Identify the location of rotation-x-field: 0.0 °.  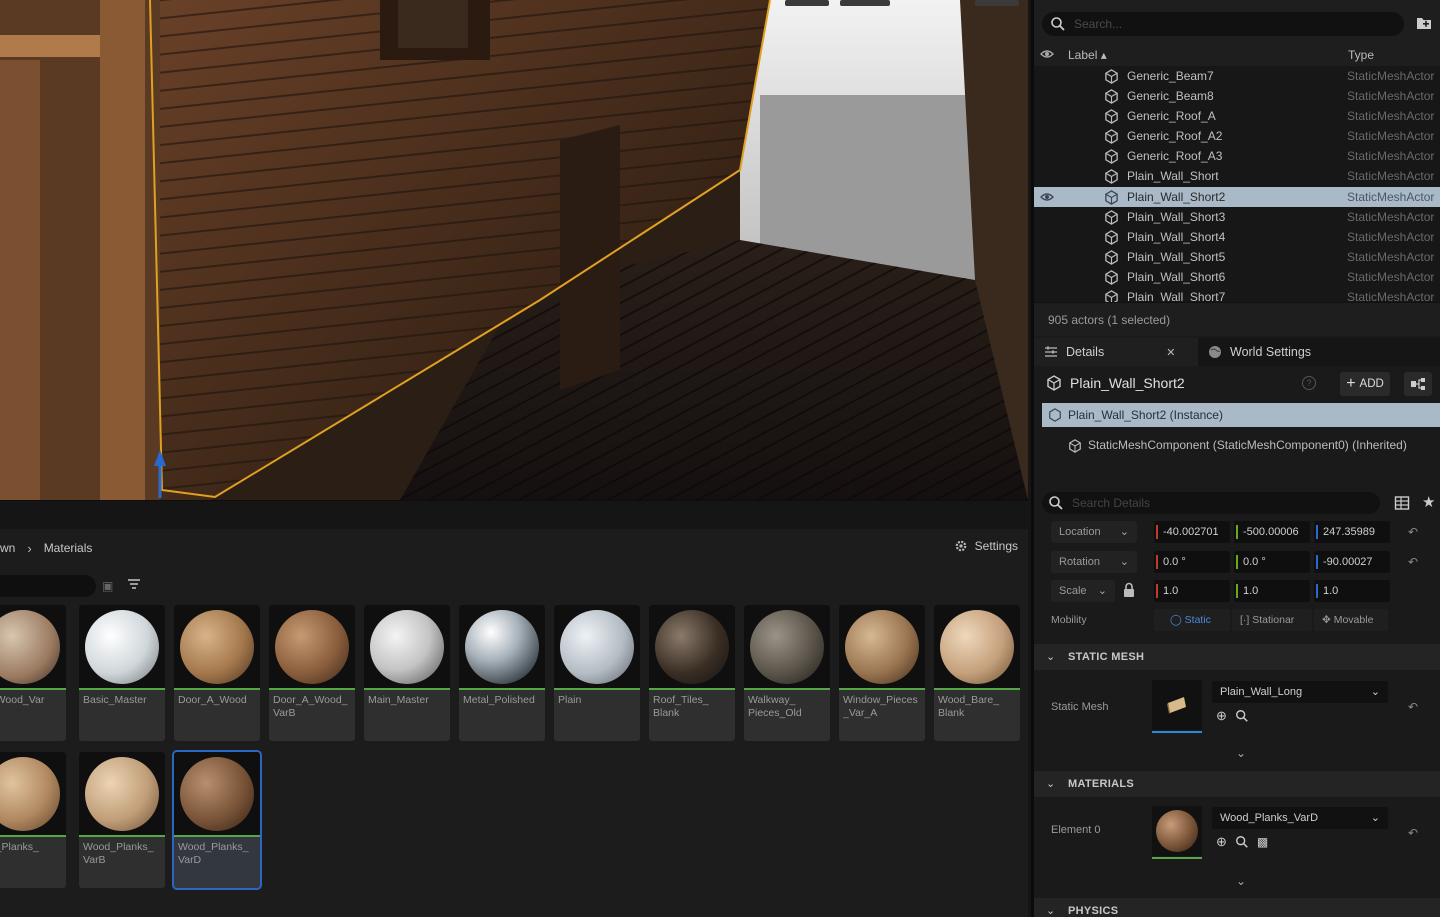
(1192, 562).